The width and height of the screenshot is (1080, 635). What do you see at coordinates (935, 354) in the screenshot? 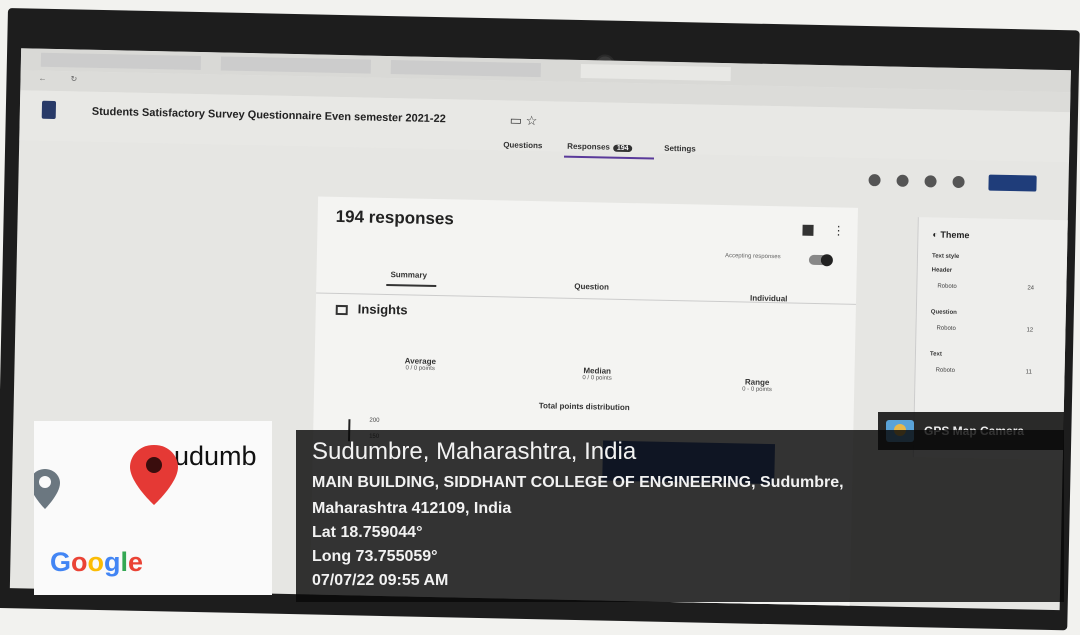
I see `theme-row-label: Text` at bounding box center [935, 354].